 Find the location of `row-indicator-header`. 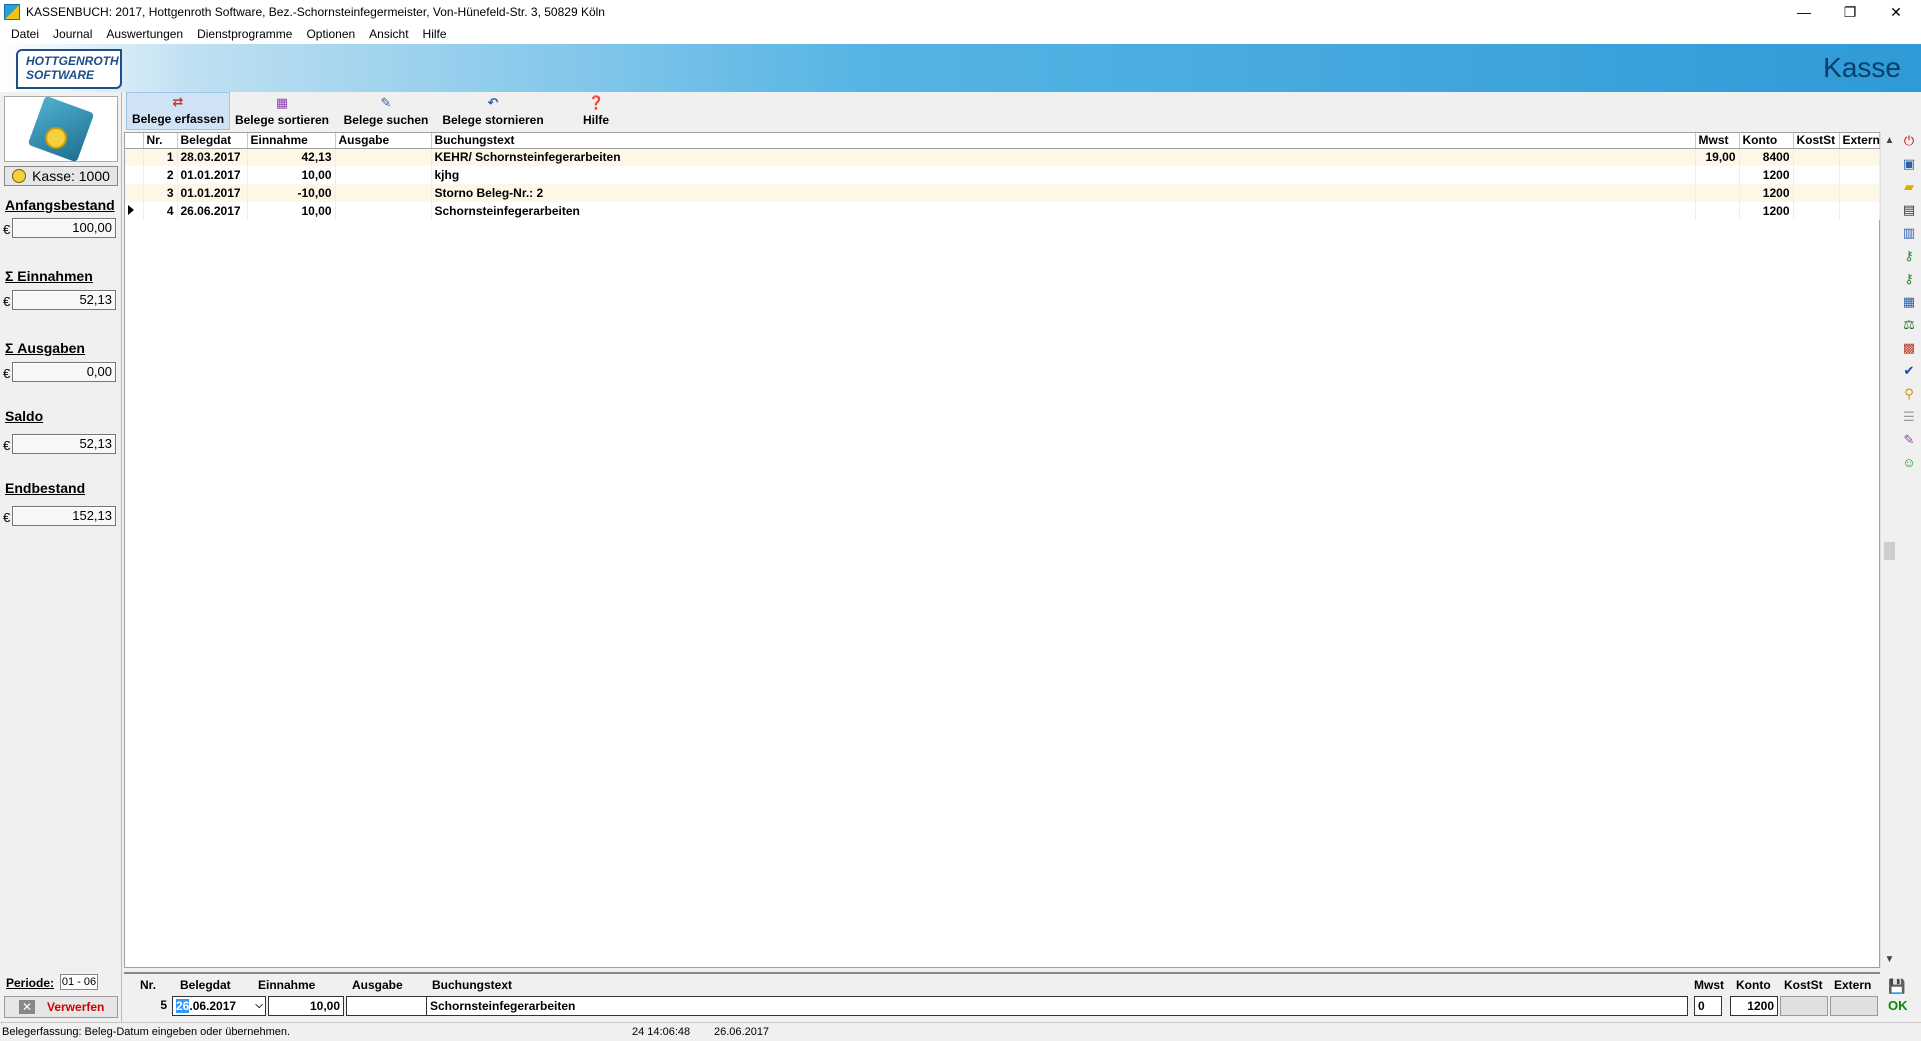

row-indicator-header is located at coordinates (134, 141).